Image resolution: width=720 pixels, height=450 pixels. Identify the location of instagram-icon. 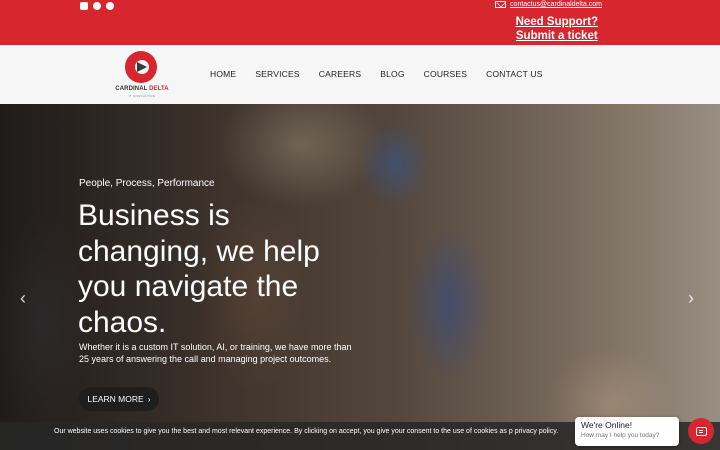
(84, 6).